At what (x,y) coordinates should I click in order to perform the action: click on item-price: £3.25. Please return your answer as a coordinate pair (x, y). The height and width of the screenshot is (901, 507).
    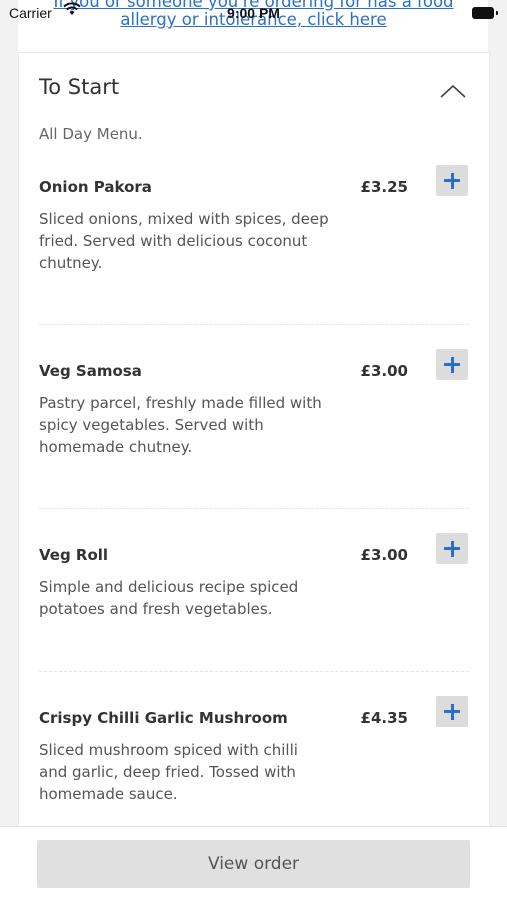
    Looking at the image, I should click on (384, 187).